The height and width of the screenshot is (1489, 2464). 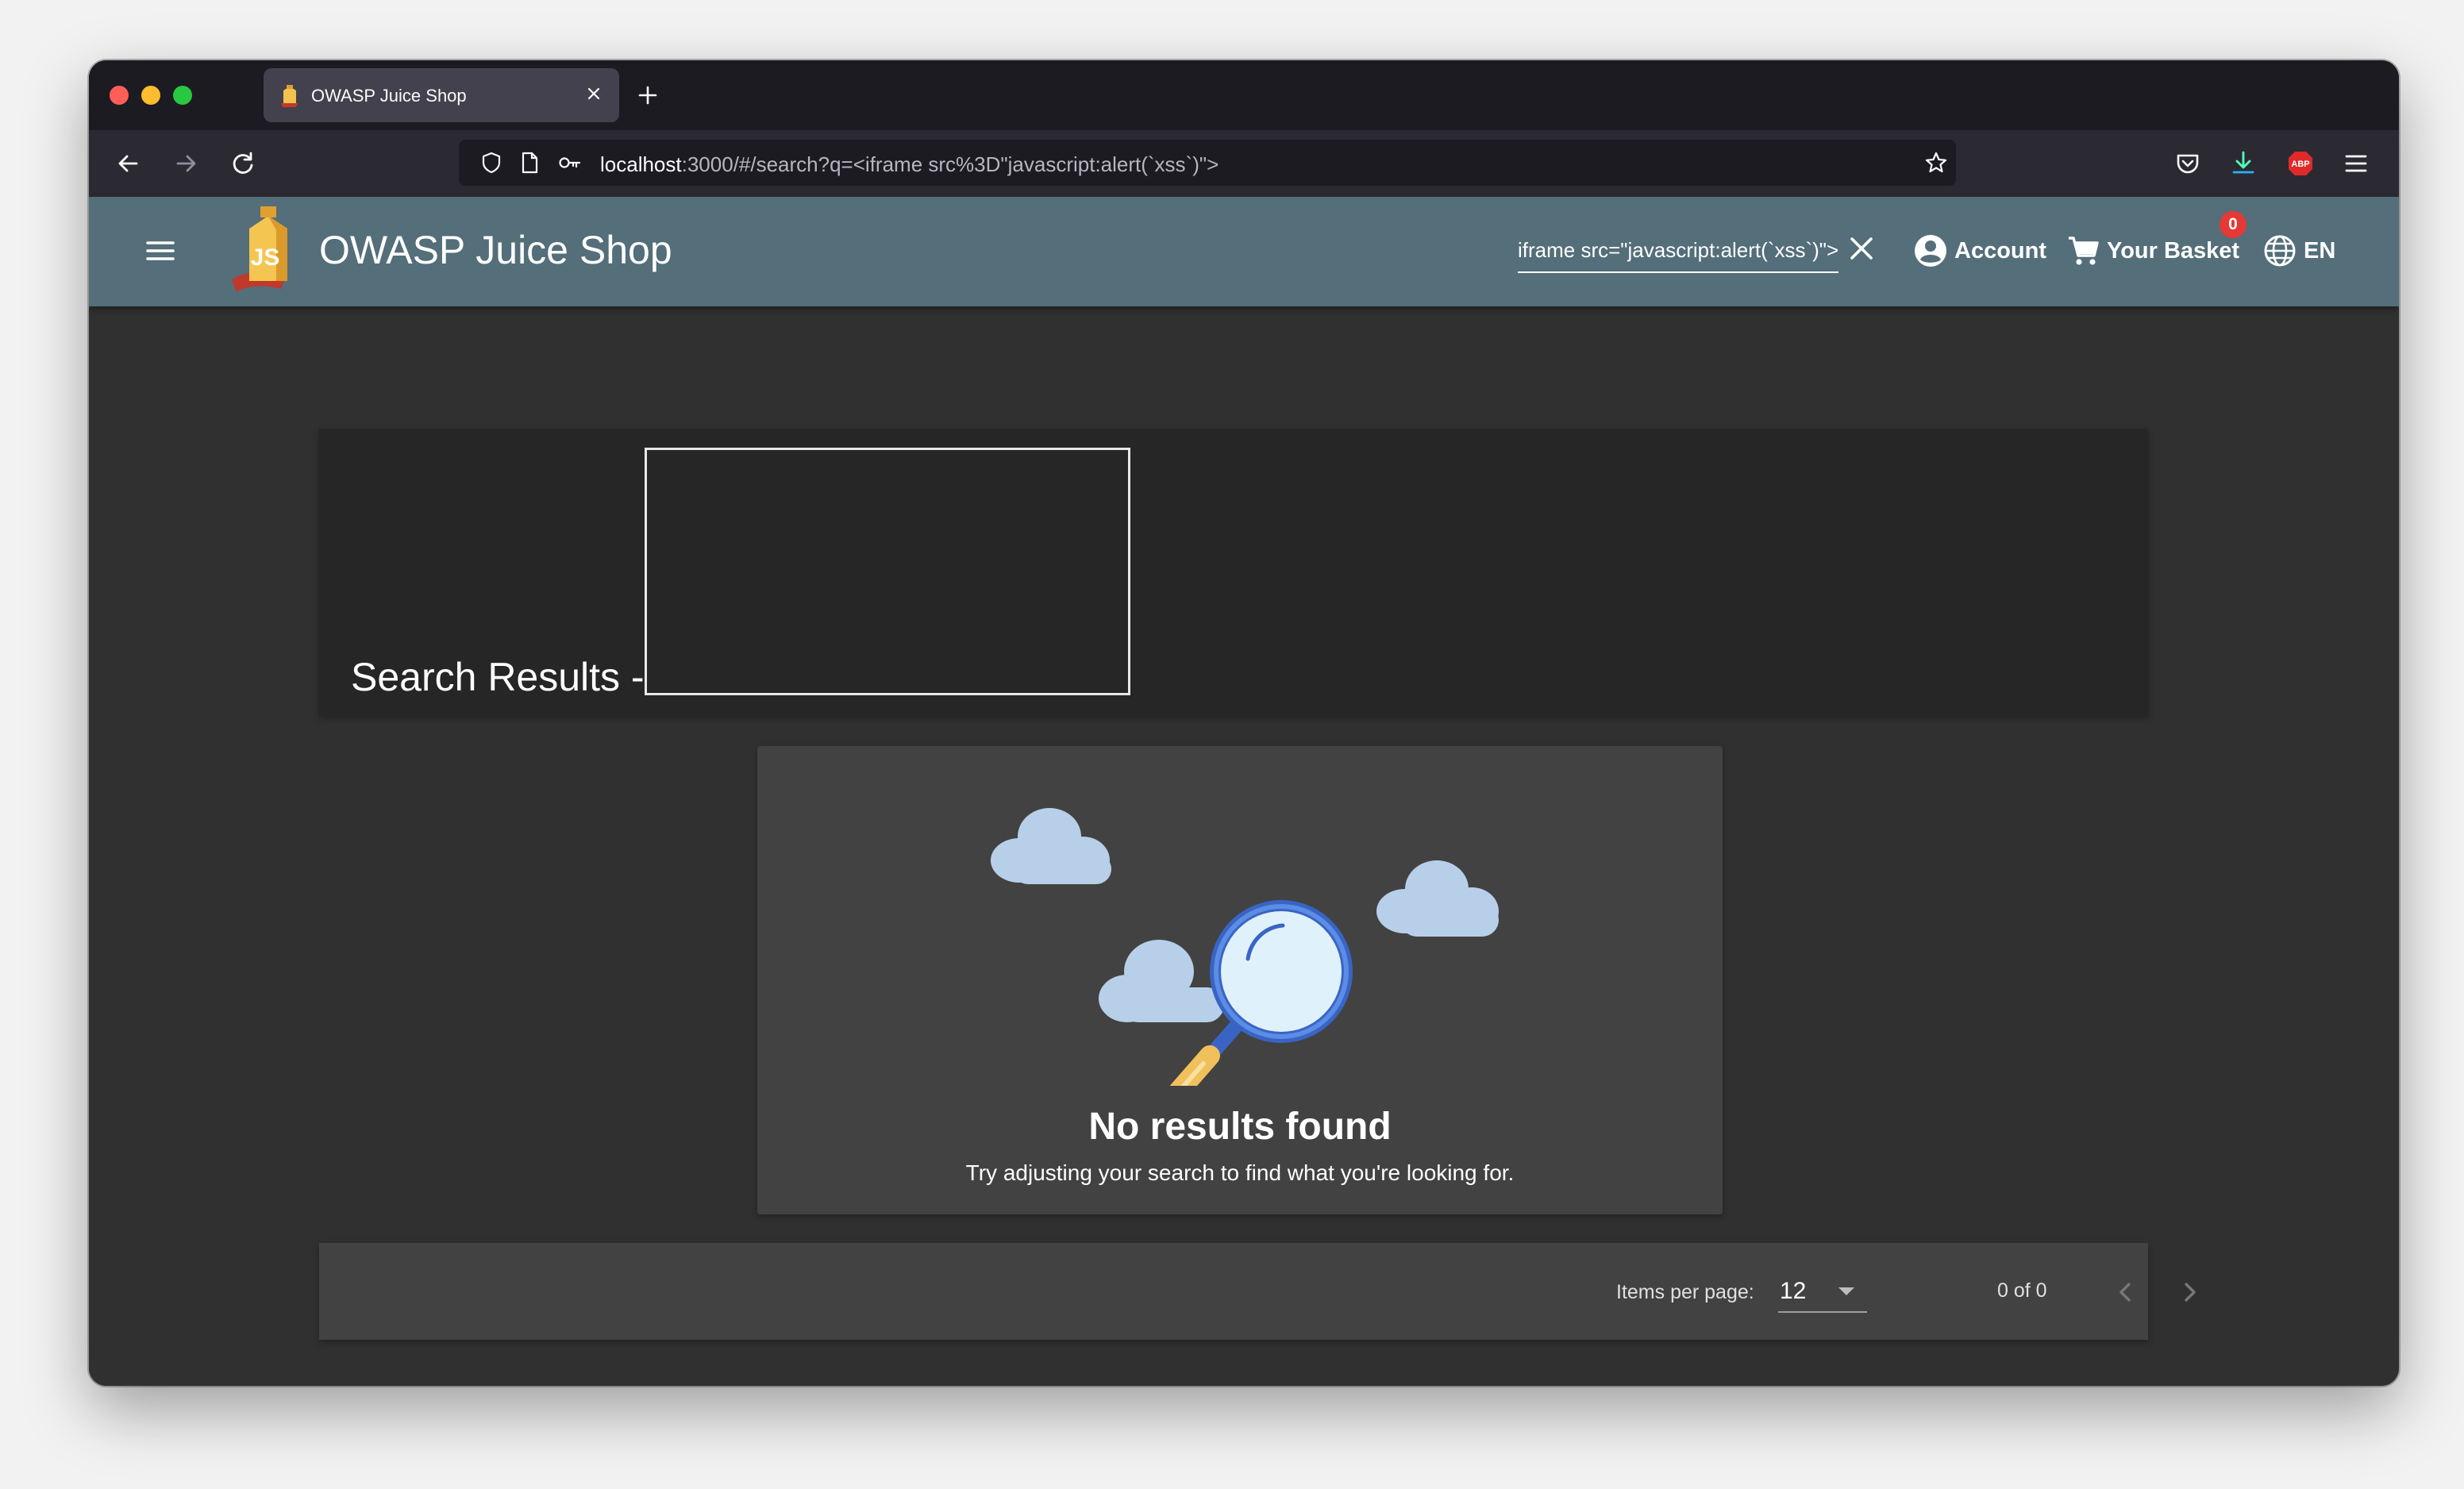 What do you see at coordinates (182, 95) in the screenshot?
I see `window-zoom-button` at bounding box center [182, 95].